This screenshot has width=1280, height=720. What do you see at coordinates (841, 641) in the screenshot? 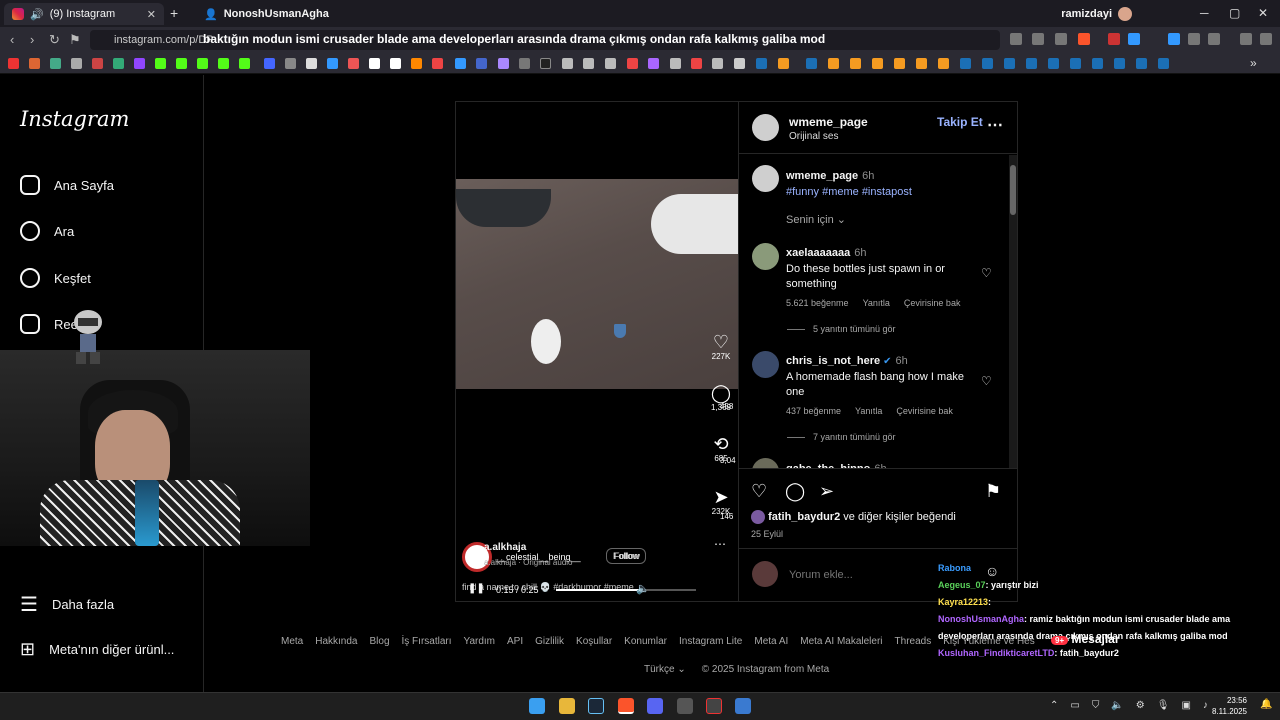
I see `footer-link: Meta AI Makaleleri` at bounding box center [841, 641].